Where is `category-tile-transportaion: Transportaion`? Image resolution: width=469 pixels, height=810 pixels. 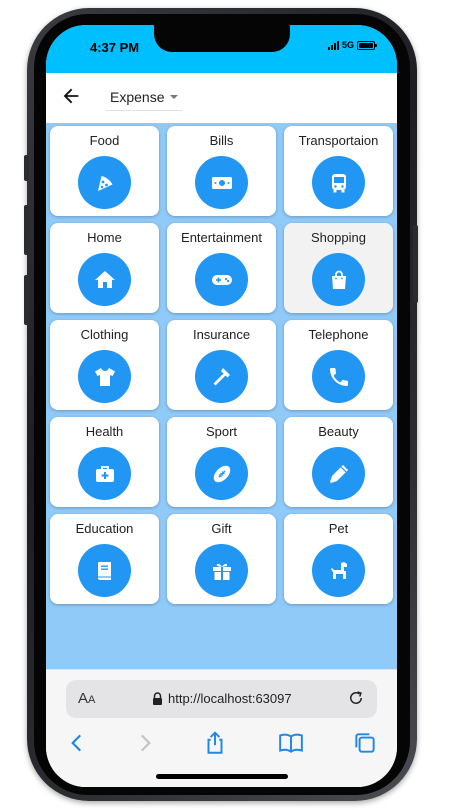
category-tile-transportaion: Transportaion is located at coordinates (338, 171).